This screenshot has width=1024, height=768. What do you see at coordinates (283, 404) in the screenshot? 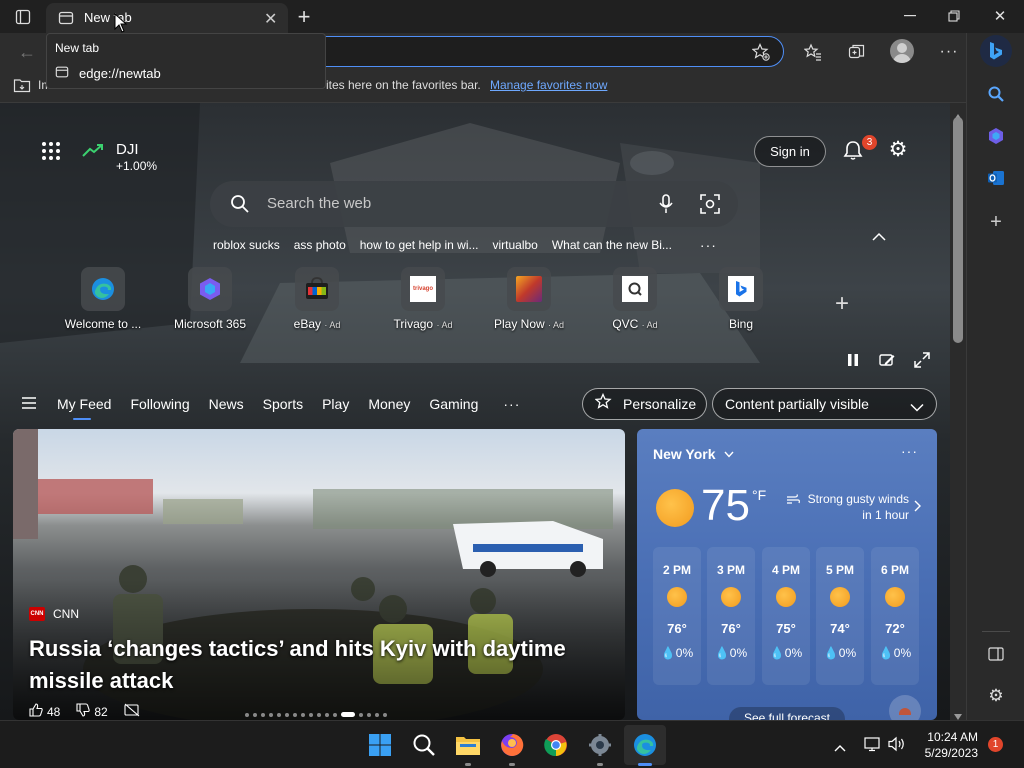
I see `tab-sports: Sports` at bounding box center [283, 404].